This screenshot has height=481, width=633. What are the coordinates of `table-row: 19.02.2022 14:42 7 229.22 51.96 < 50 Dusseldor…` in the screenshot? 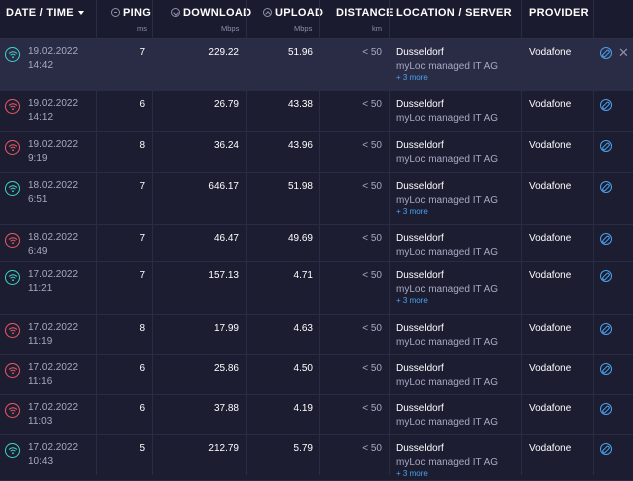 It's located at (316, 65).